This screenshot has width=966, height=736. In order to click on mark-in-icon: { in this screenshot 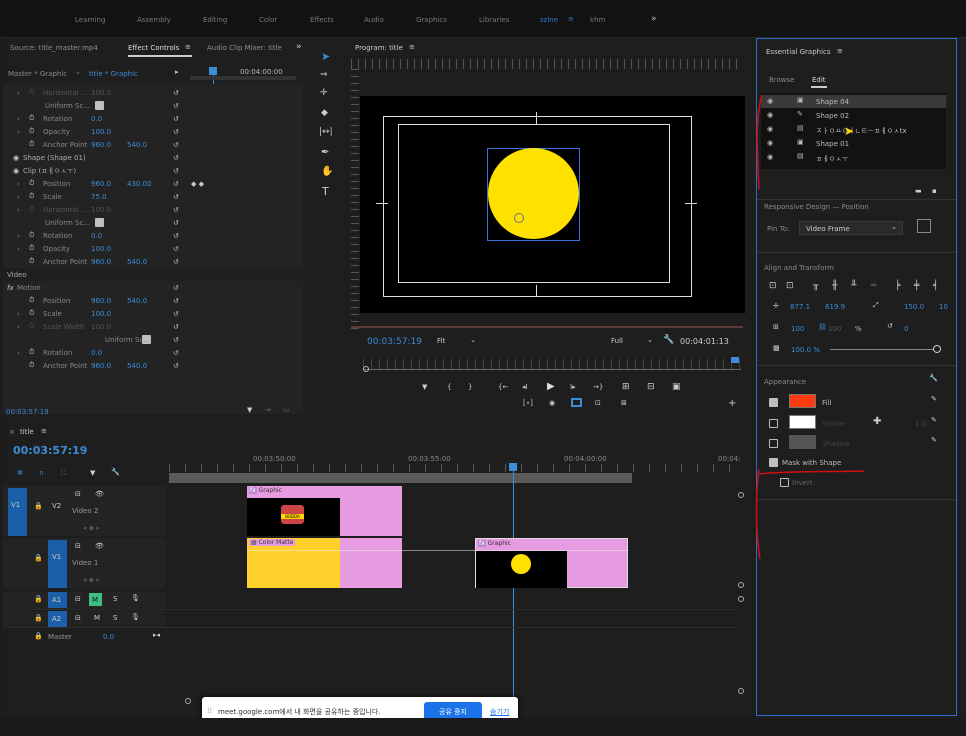, I will do `click(449, 387)`.